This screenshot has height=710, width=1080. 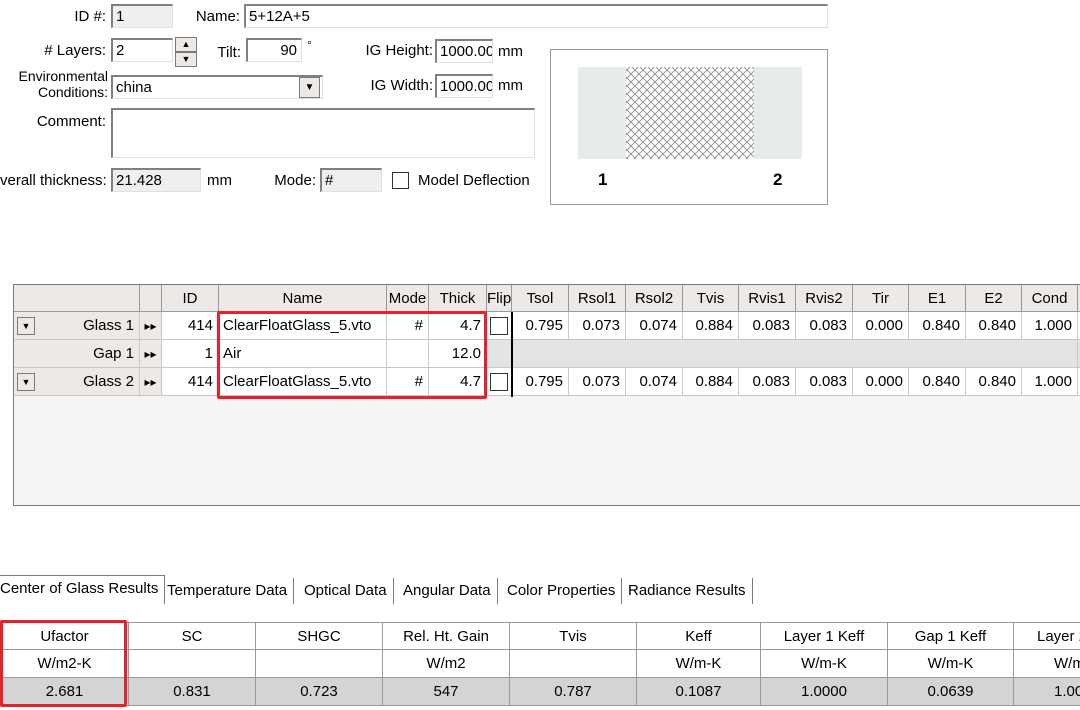 I want to click on ig-height-label: IG Height:, so click(x=399, y=50).